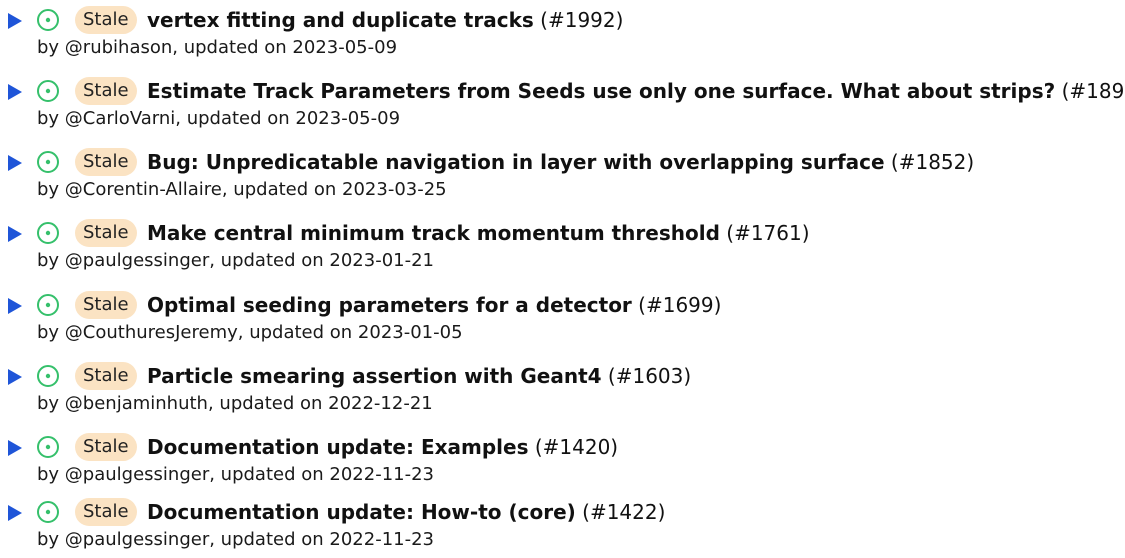 This screenshot has width=1125, height=558. Describe the element at coordinates (374, 376) in the screenshot. I see `issue-title-link: Particle smearing assertion with Geant4` at that location.